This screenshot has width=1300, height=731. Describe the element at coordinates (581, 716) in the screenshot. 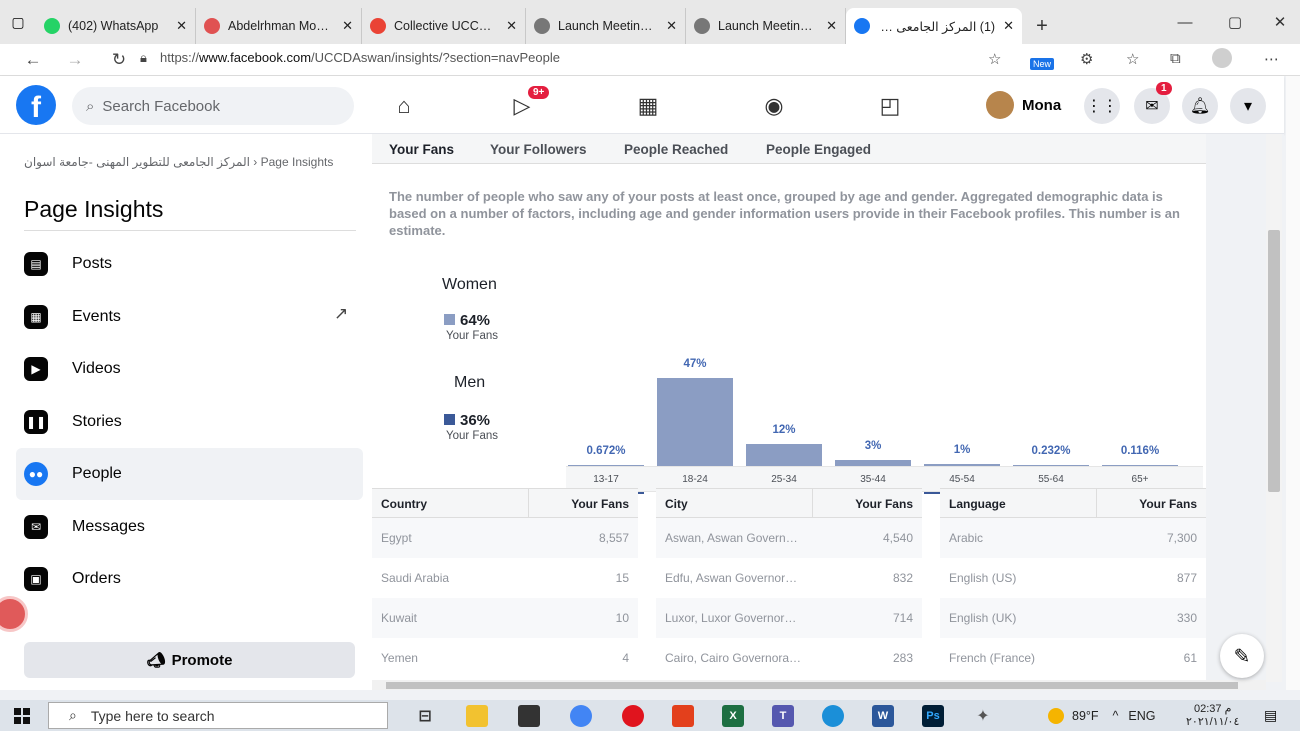

I see `chrome-icon` at that location.